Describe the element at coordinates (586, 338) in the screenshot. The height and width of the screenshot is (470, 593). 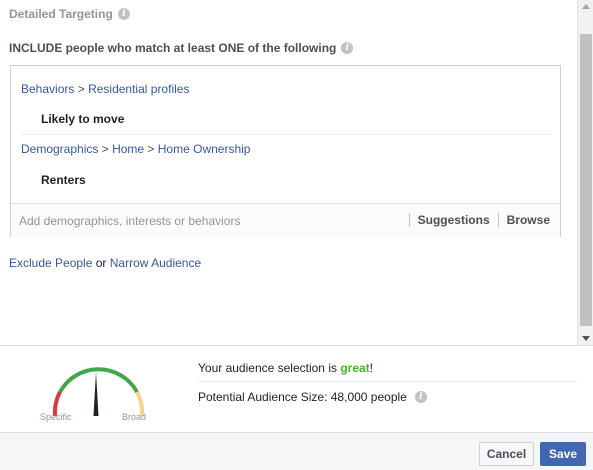
I see `scroll-down-arrow-icon` at that location.